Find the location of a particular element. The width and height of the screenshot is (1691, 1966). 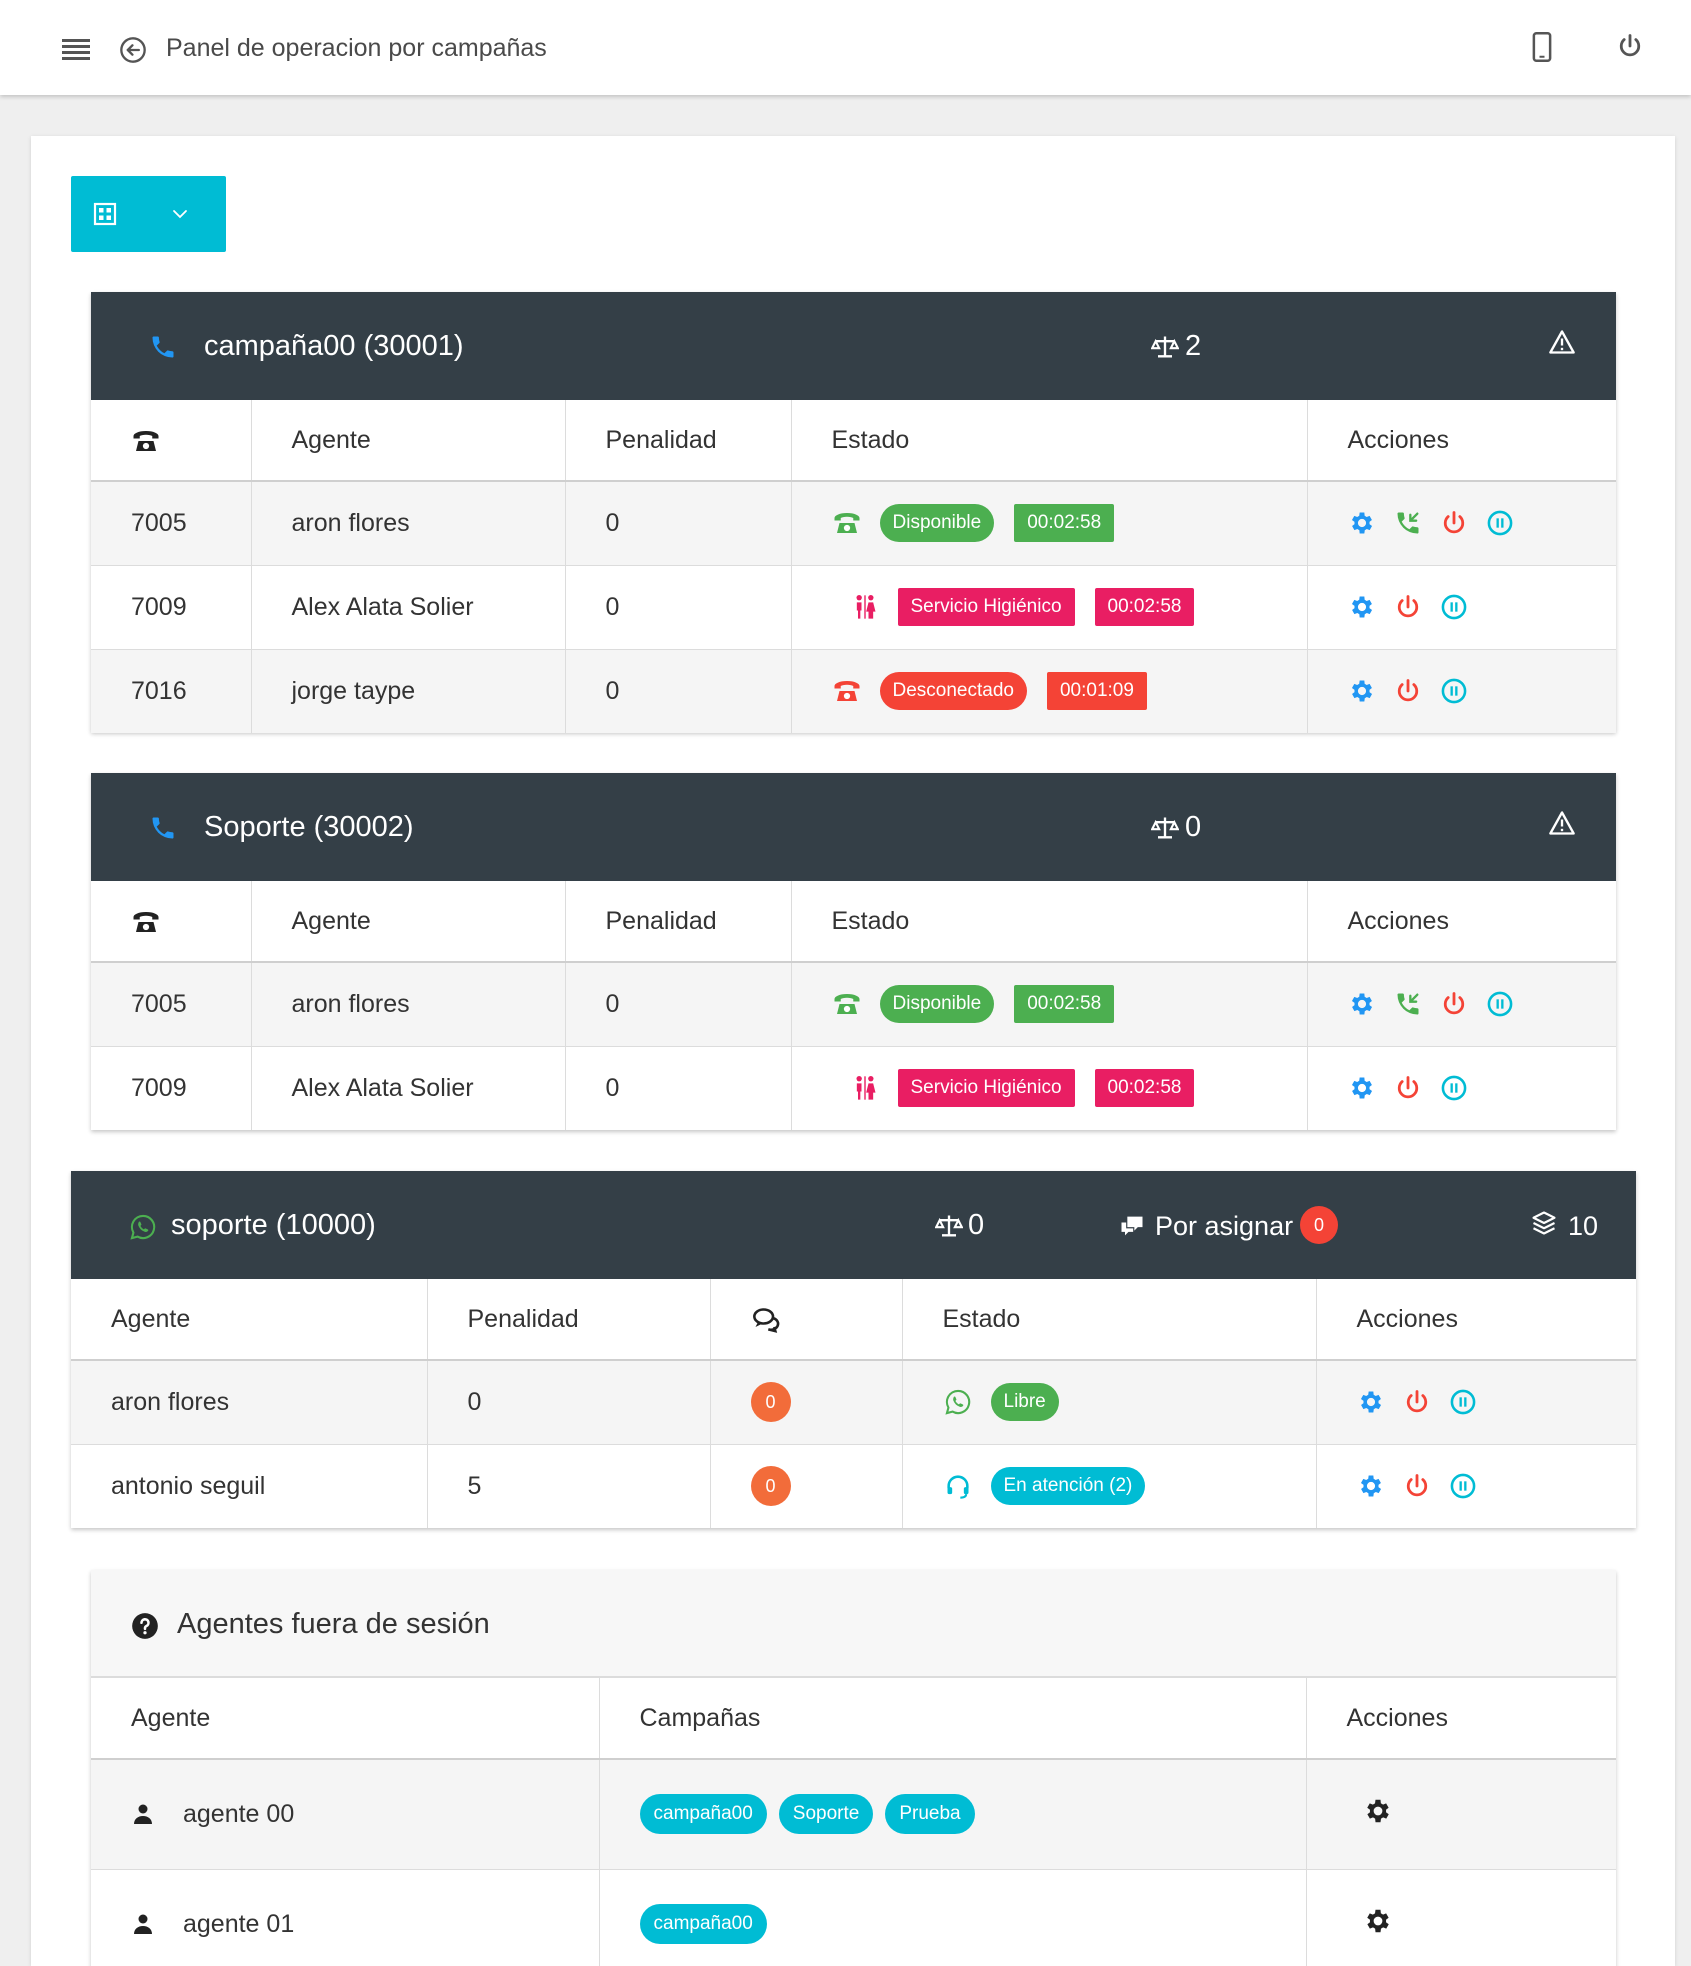

phone-icon is located at coordinates (163, 347).